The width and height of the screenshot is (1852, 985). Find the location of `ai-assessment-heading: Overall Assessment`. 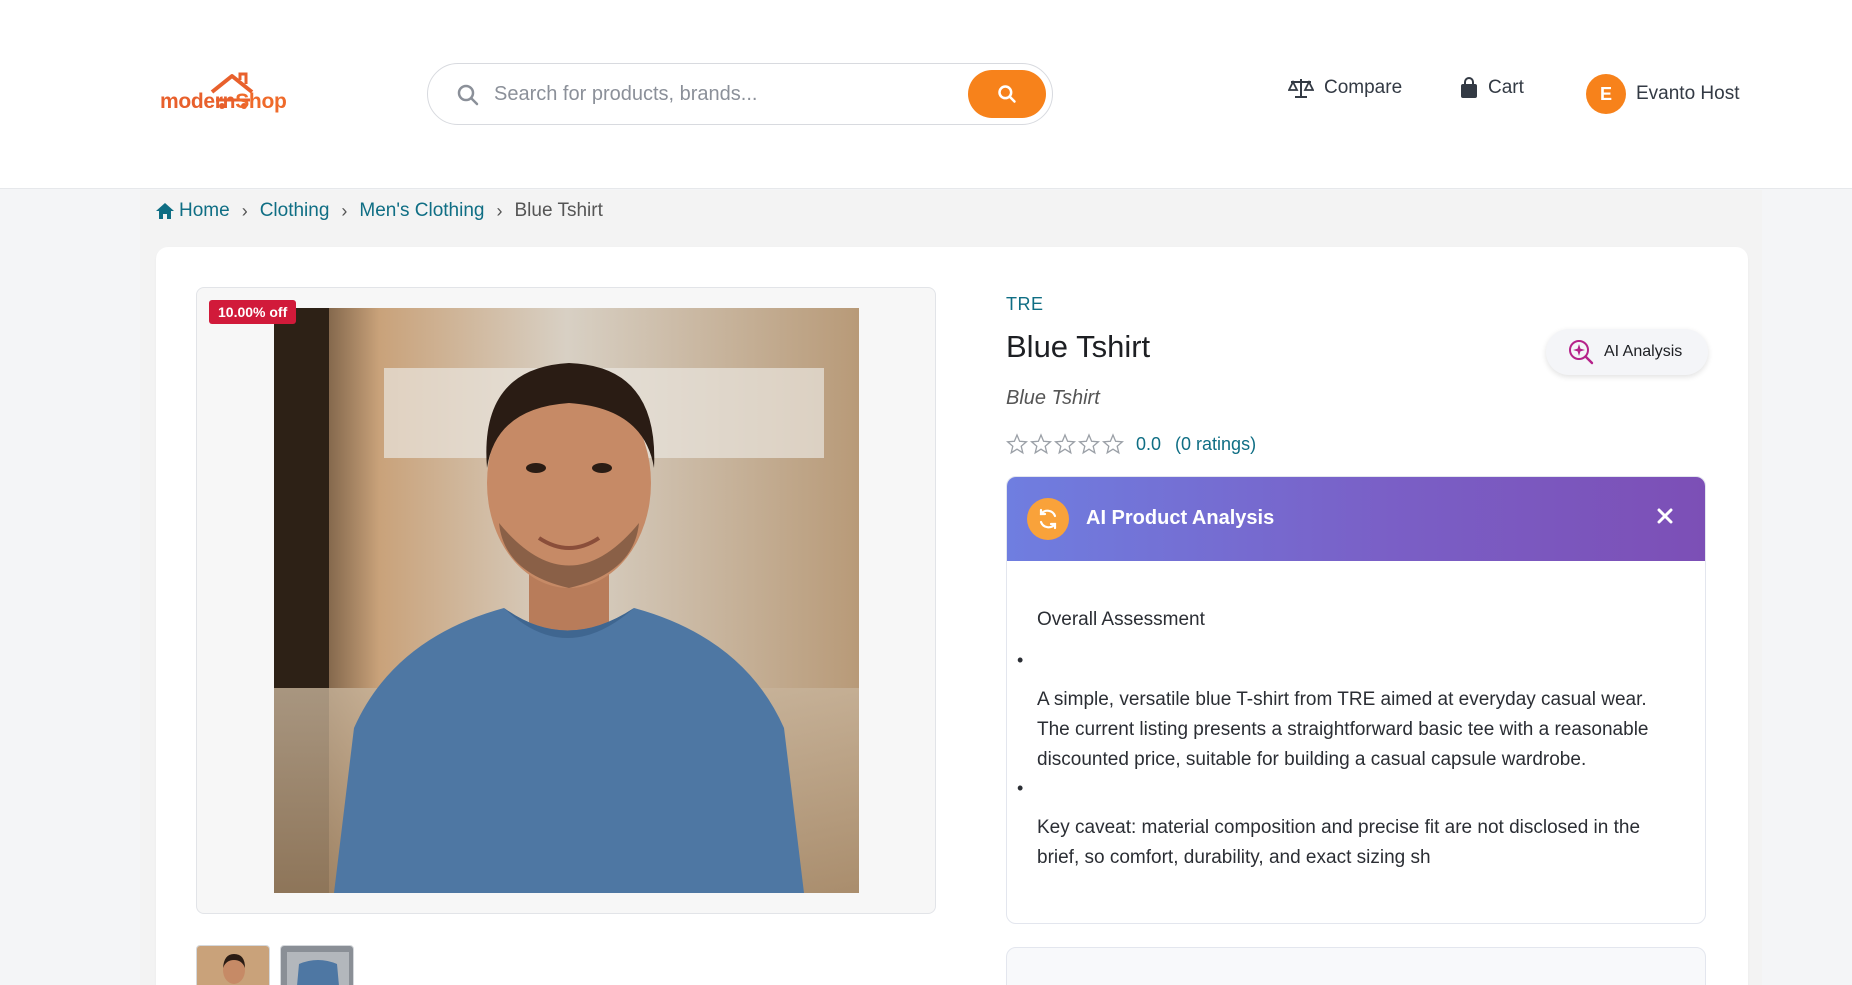

ai-assessment-heading: Overall Assessment is located at coordinates (1121, 619).